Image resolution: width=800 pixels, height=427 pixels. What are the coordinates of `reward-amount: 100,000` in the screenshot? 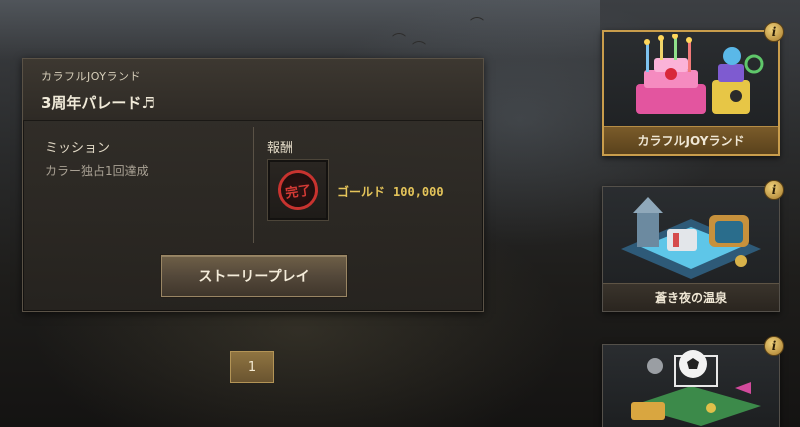 It's located at (418, 192).